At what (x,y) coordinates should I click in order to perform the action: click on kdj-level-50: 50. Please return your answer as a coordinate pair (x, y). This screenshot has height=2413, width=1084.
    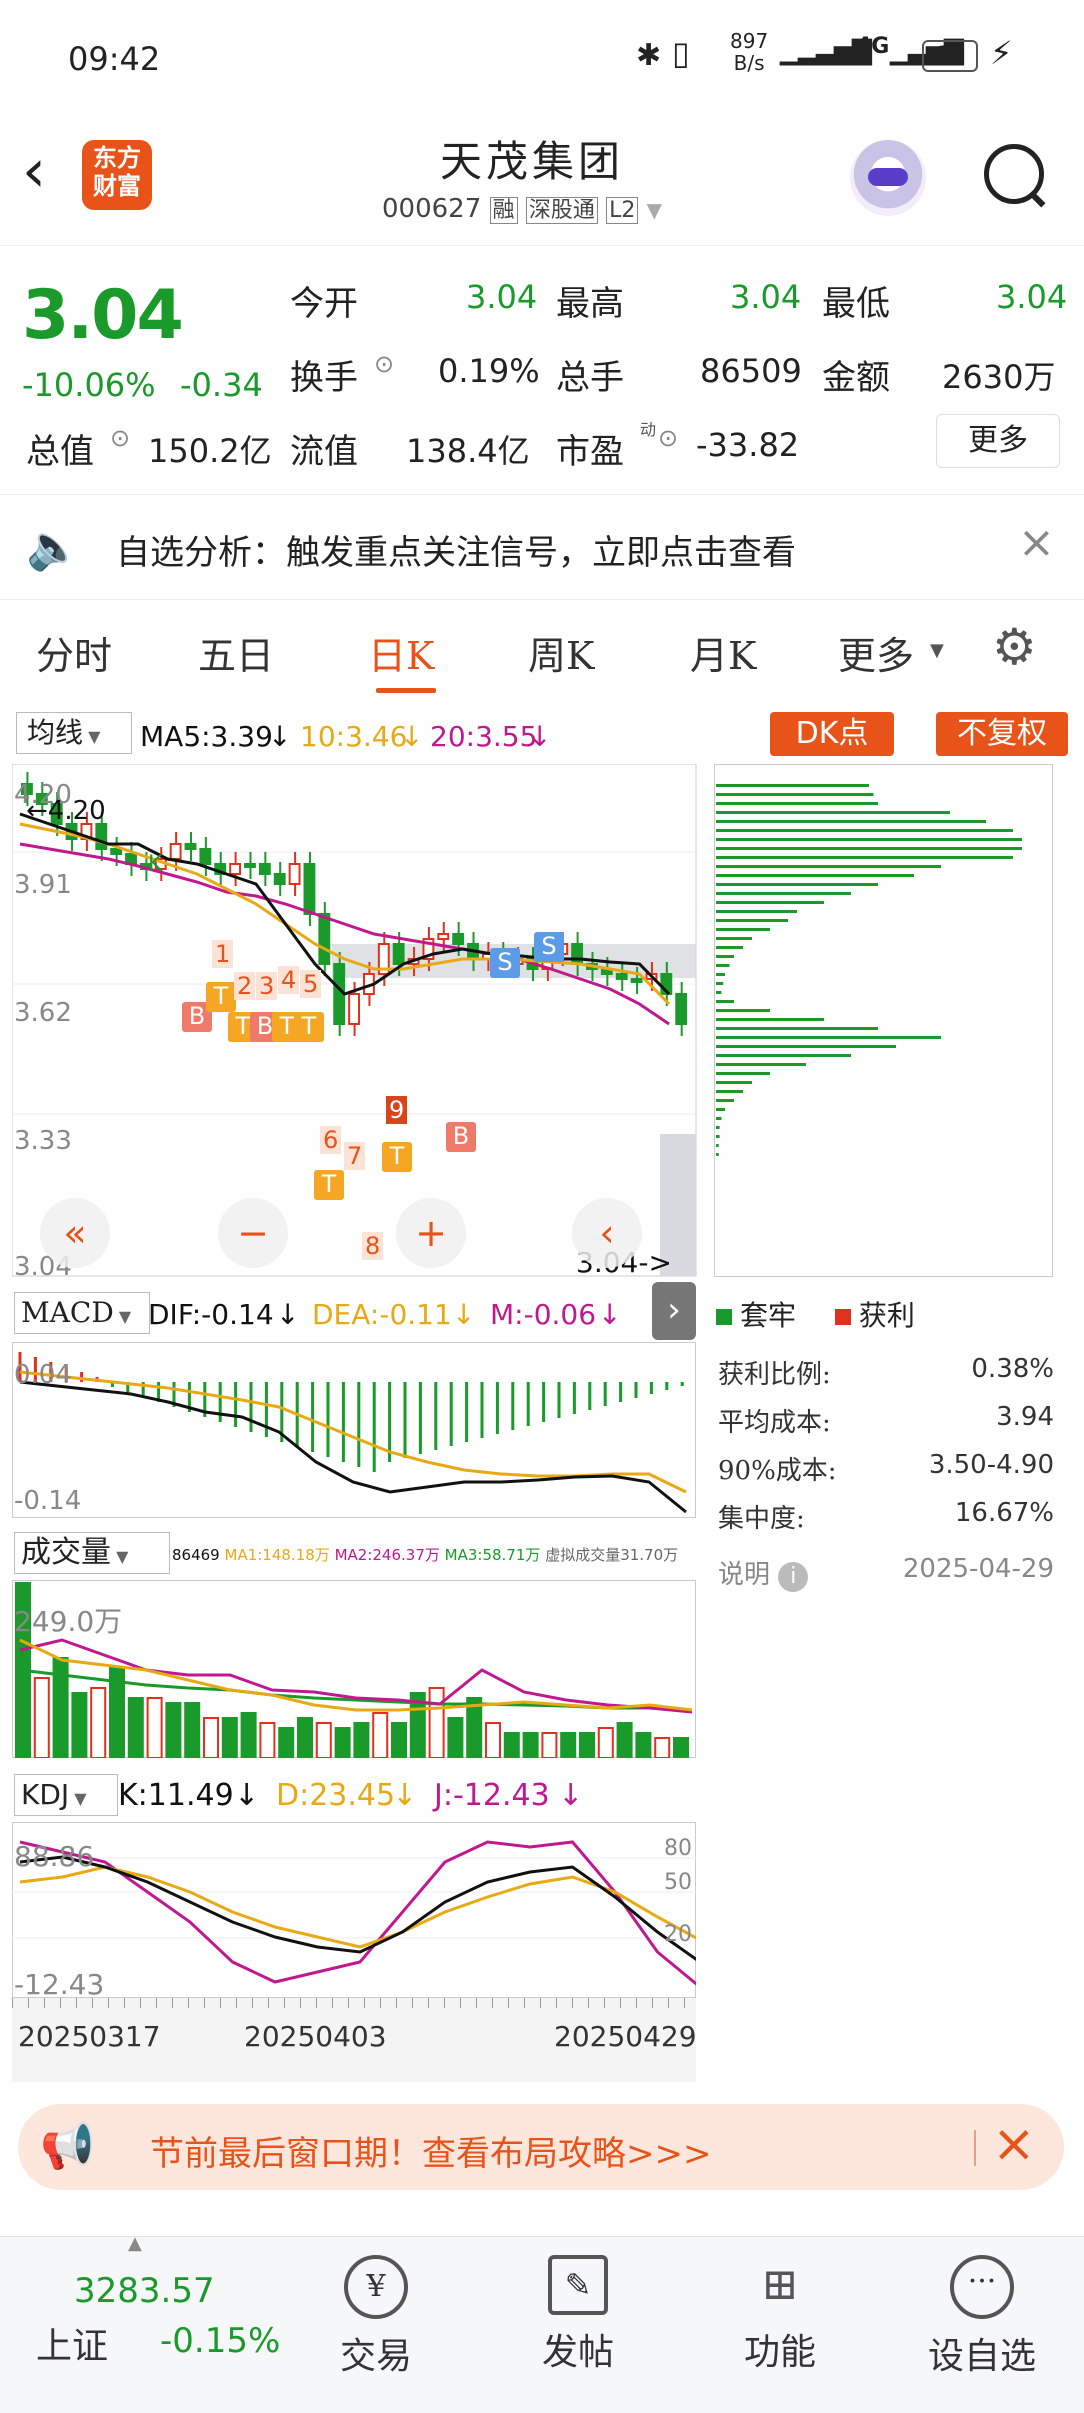
    Looking at the image, I should click on (678, 1882).